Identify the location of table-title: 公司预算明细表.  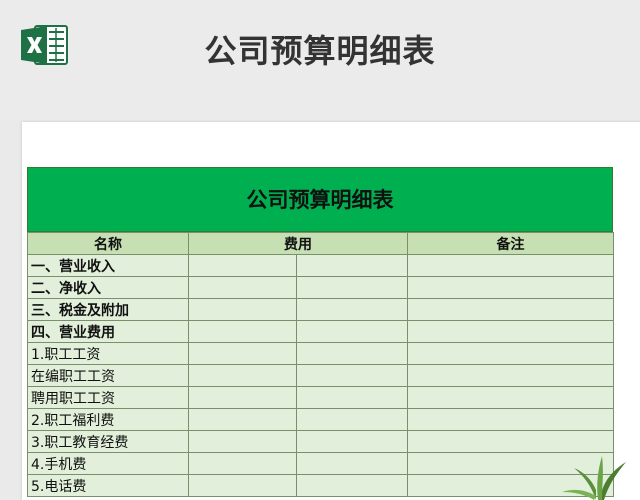
(320, 199).